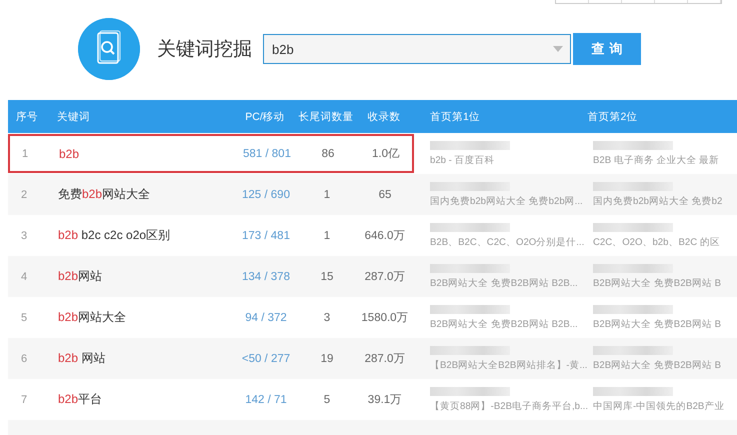 The height and width of the screenshot is (435, 737). Describe the element at coordinates (266, 276) in the screenshot. I see `pc-mobile-value: 134 / 378` at that location.